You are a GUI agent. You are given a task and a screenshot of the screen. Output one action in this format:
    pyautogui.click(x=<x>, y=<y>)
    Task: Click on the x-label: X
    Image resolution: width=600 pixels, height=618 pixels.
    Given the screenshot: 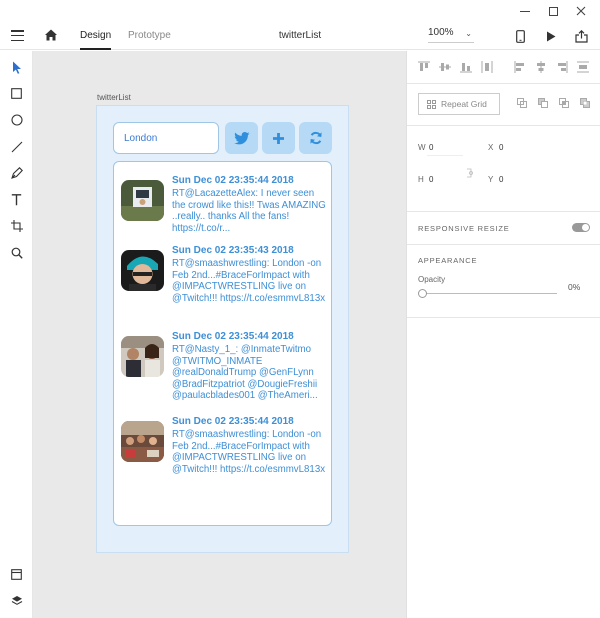 What is the action you would take?
    pyautogui.click(x=490, y=147)
    